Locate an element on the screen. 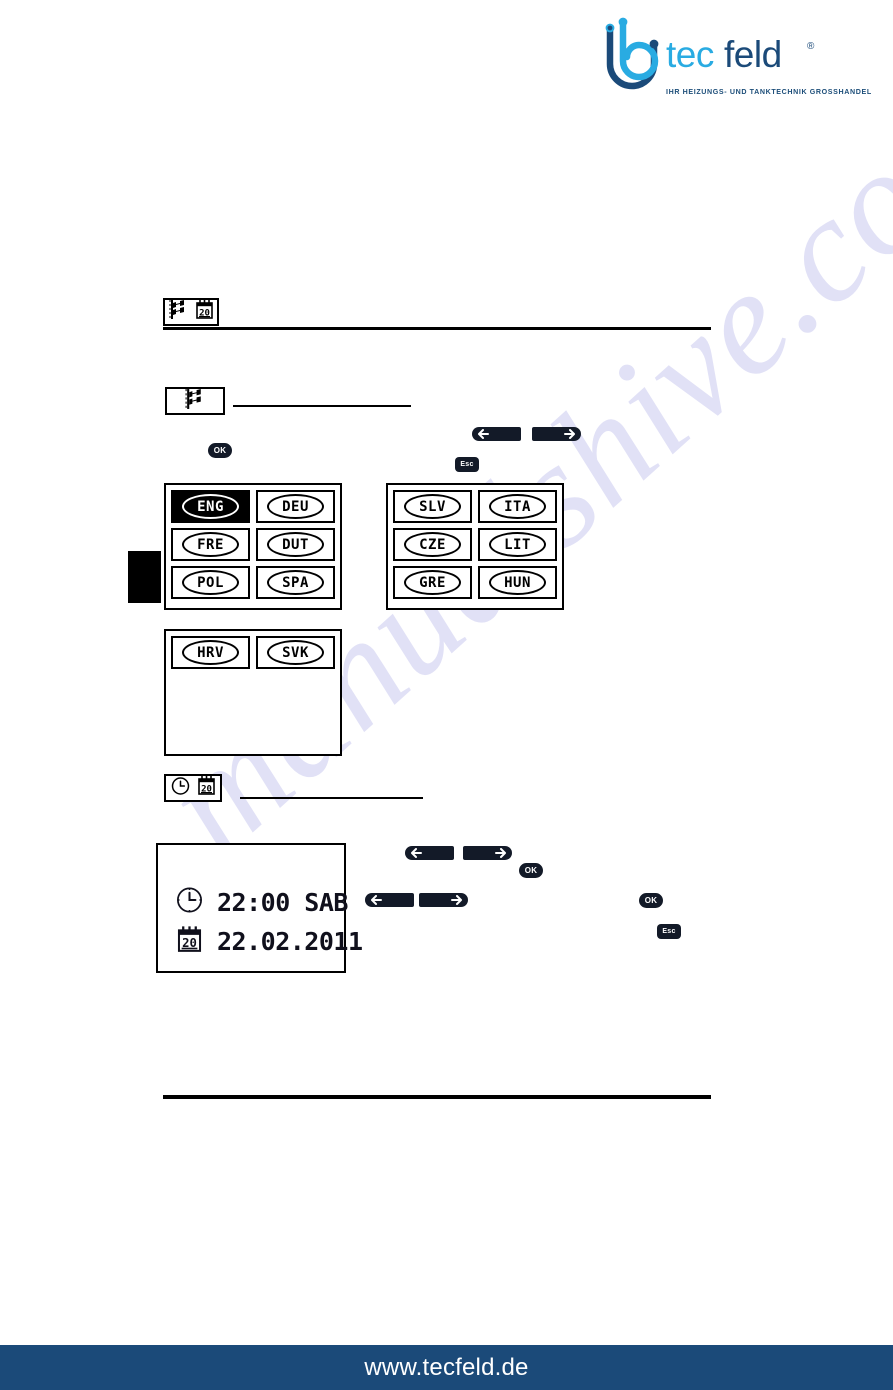 The image size is (893, 1390). footer-url-label: www.tecfeld.de is located at coordinates (446, 1368).